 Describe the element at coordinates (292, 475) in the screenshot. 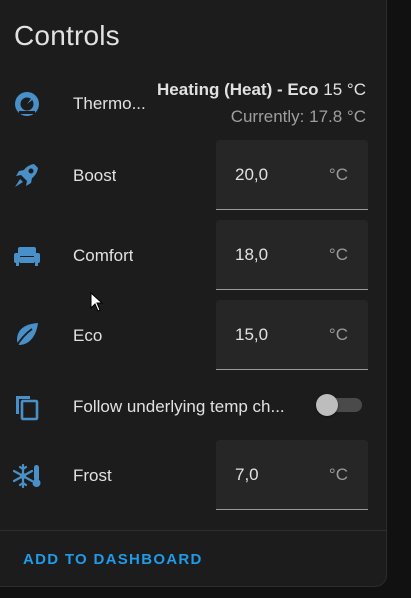

I see `frost-temp-input: 7,0 °C` at that location.